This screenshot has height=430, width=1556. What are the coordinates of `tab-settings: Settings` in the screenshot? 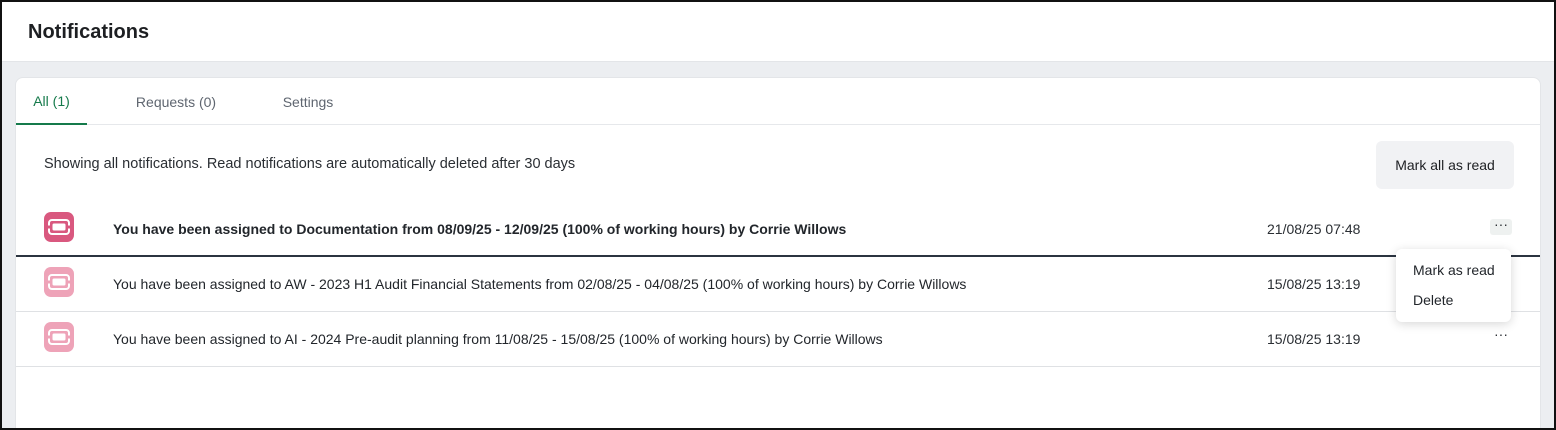 It's located at (308, 101).